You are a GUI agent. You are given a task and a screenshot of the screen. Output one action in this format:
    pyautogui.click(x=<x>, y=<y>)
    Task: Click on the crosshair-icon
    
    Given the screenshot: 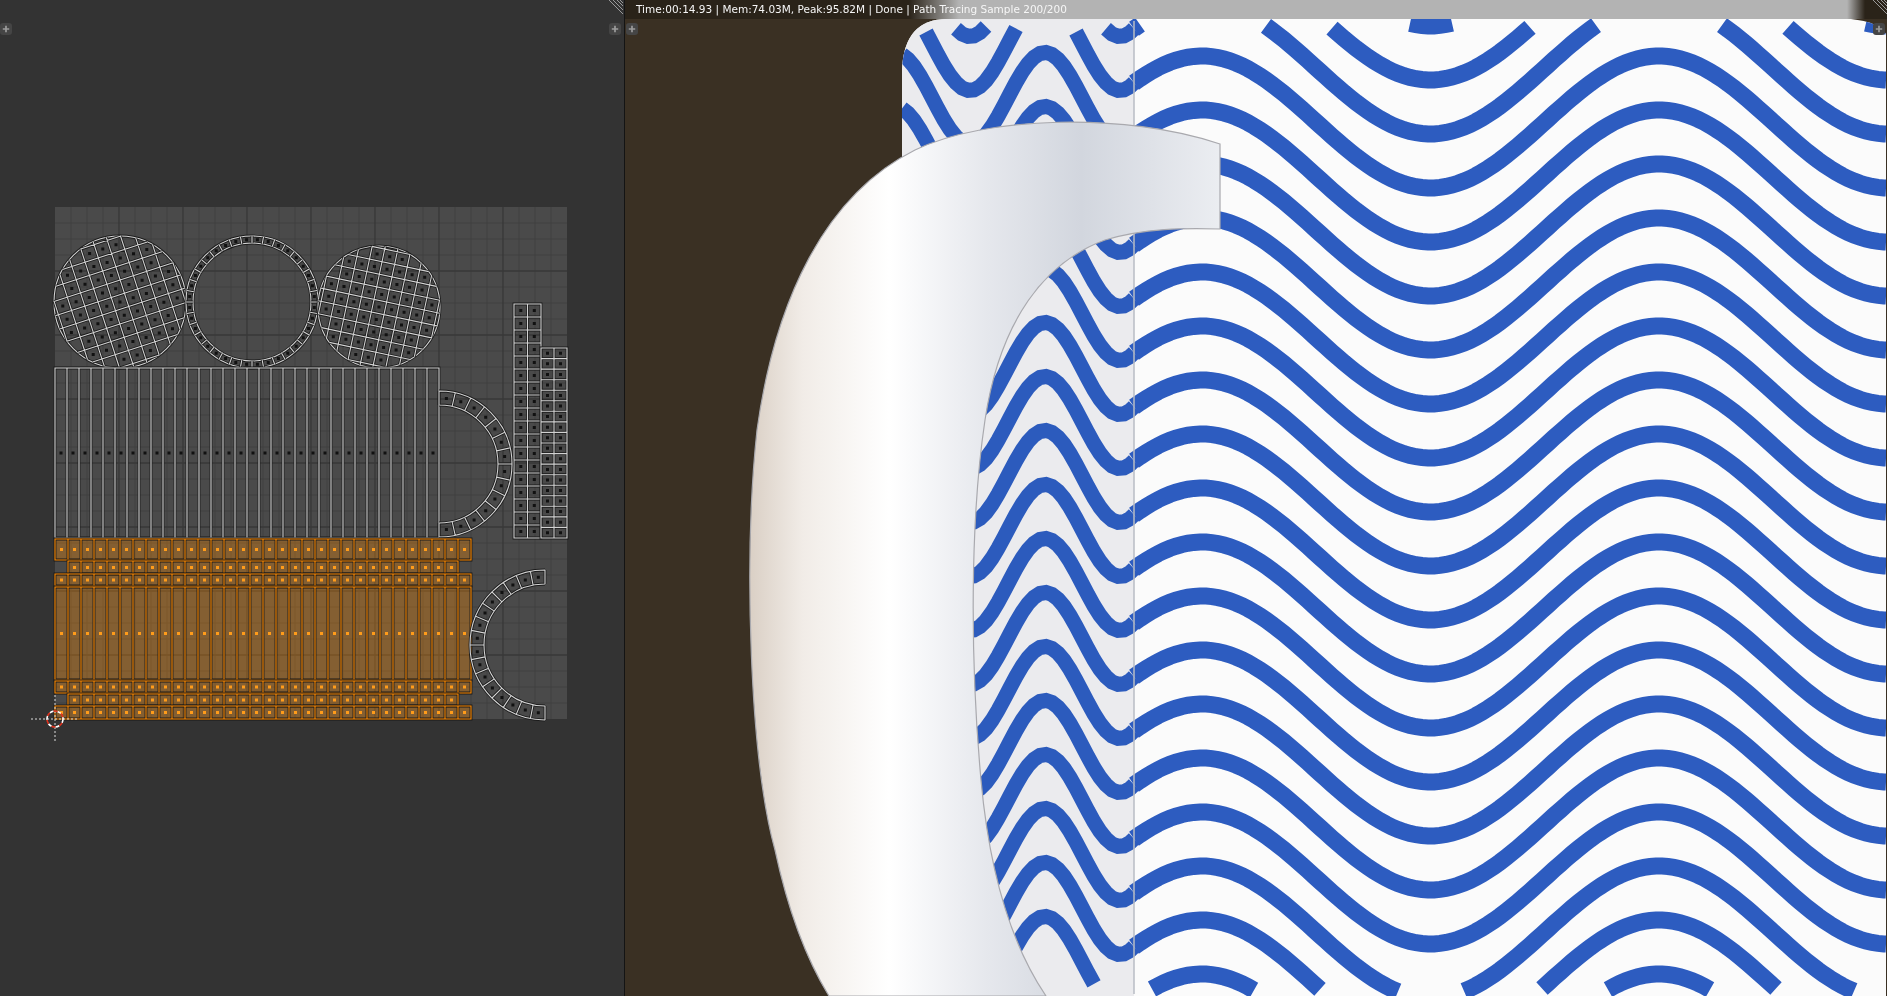 What is the action you would take?
    pyautogui.click(x=55, y=719)
    